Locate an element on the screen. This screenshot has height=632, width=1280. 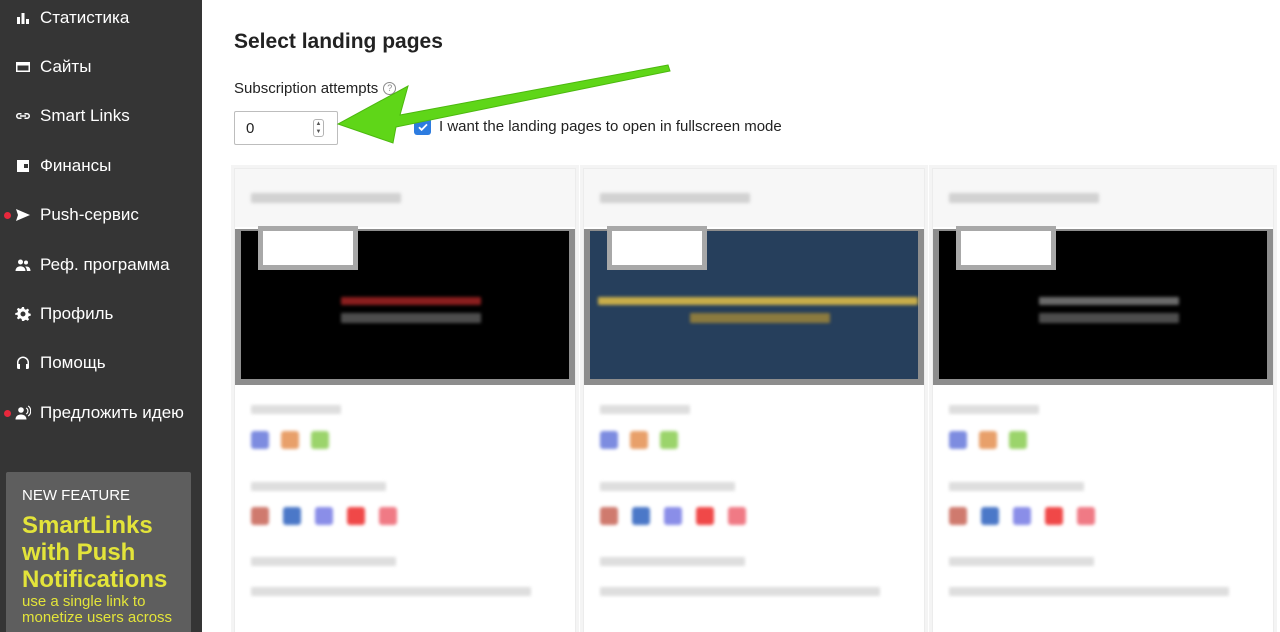
sidebar-item-statistics: Статистика is located at coordinates (101, 19).